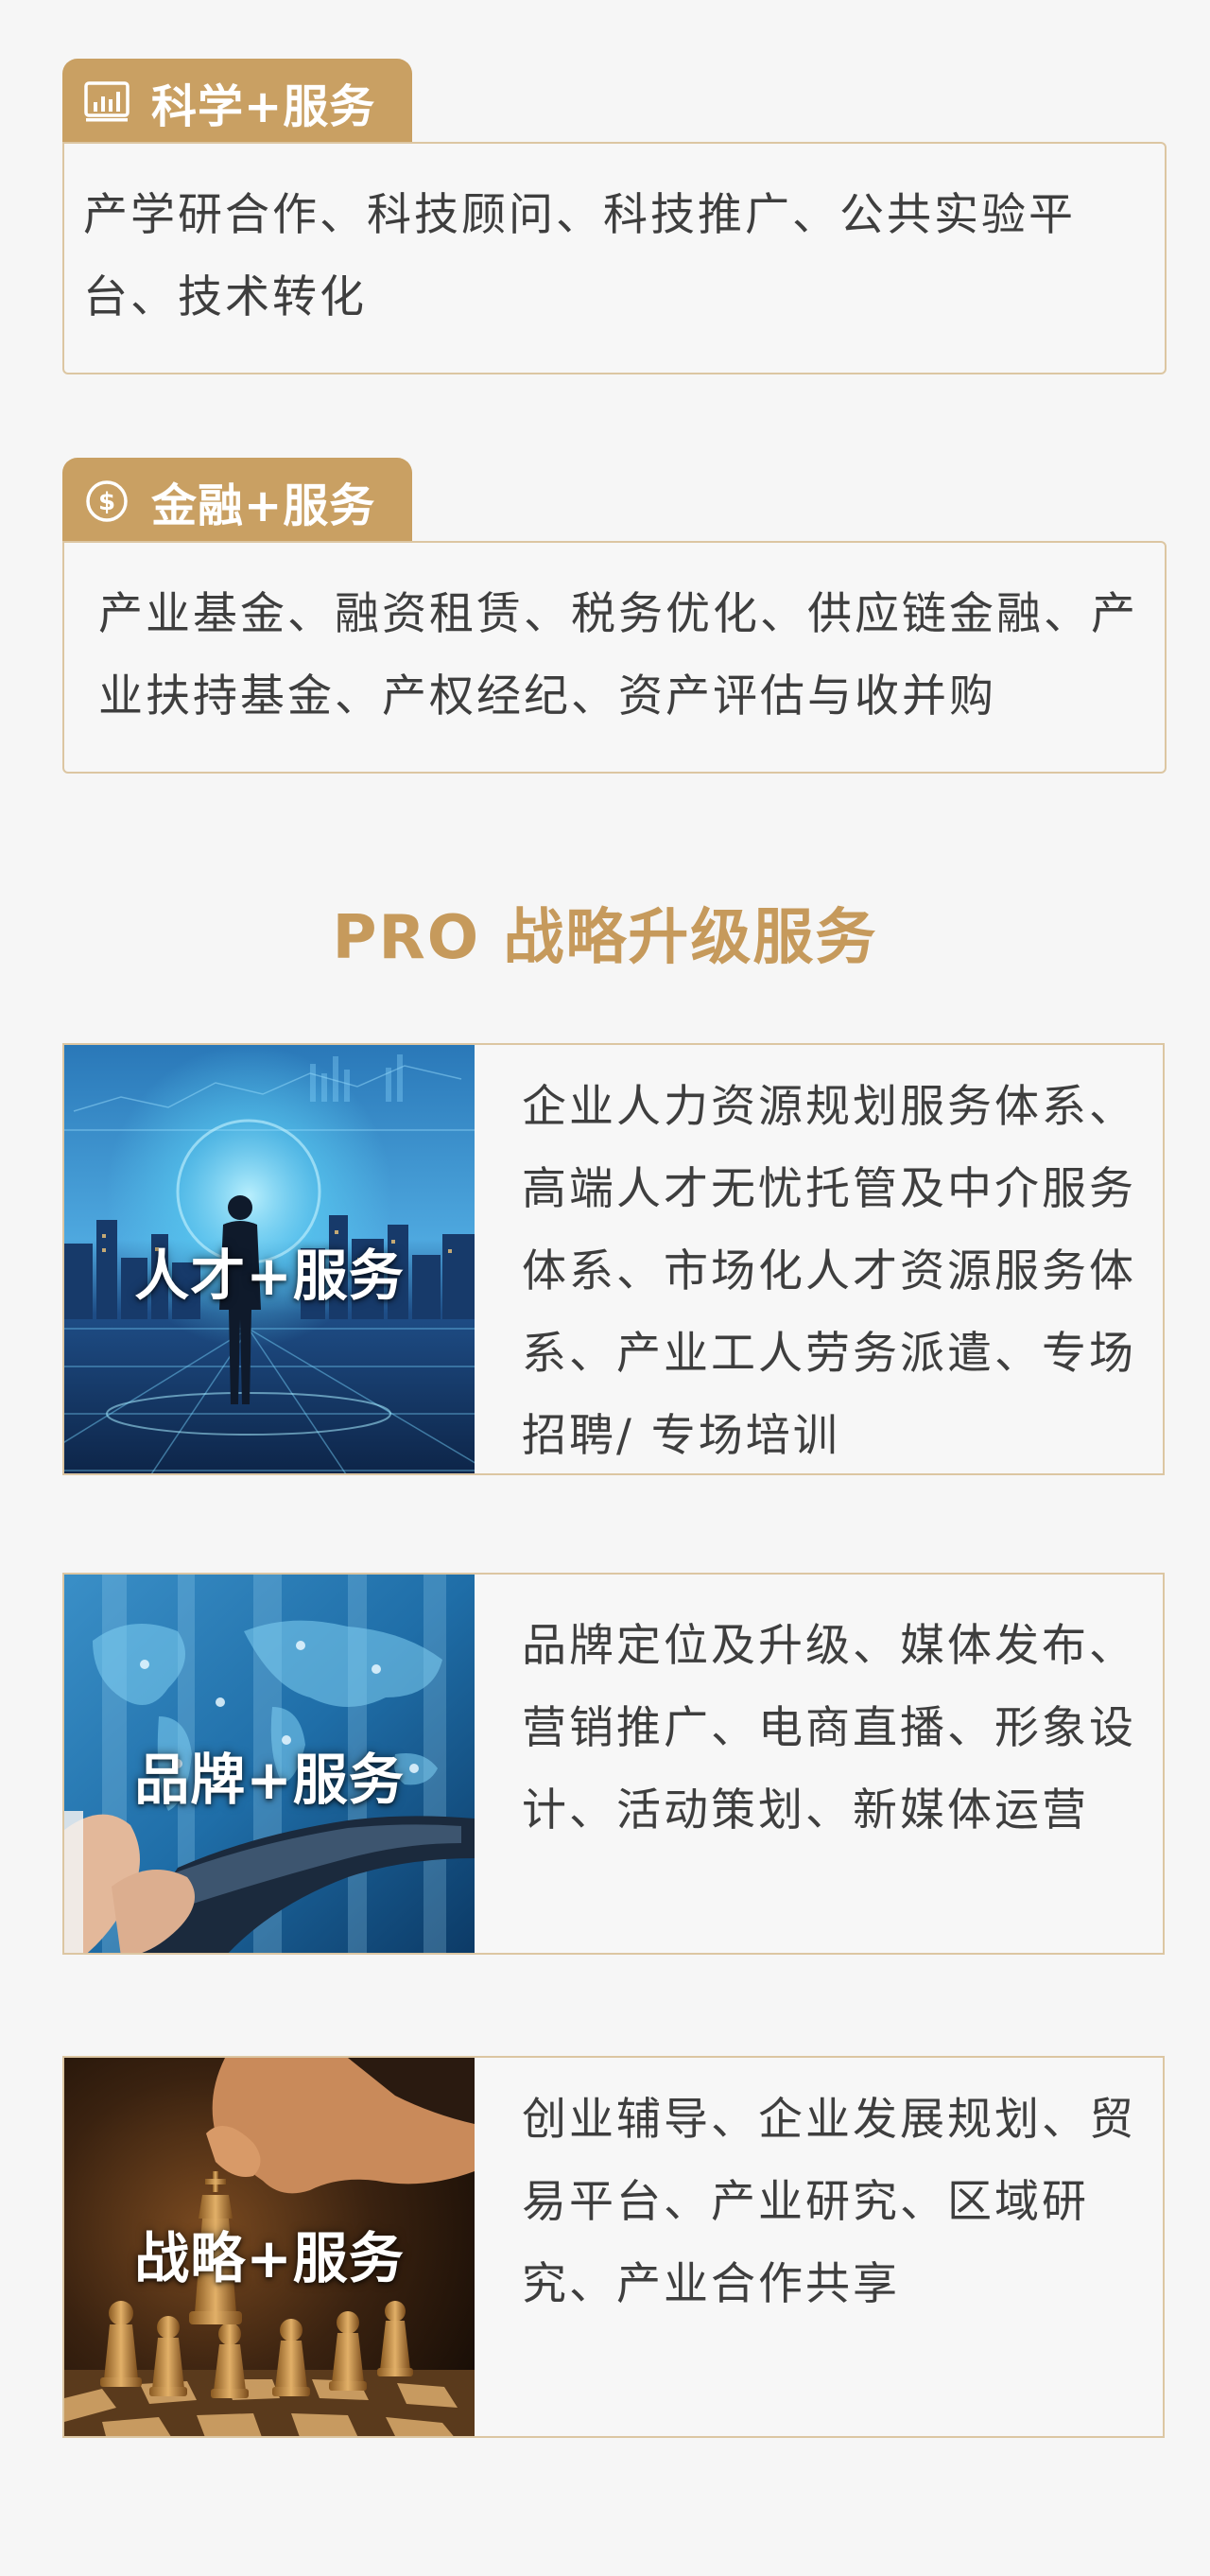 The height and width of the screenshot is (2576, 1210). What do you see at coordinates (829, 2202) in the screenshot?
I see `card-description: 创业辅导、企业发展规划、贸易平台、产业研究、区域研究、产业合作共享` at bounding box center [829, 2202].